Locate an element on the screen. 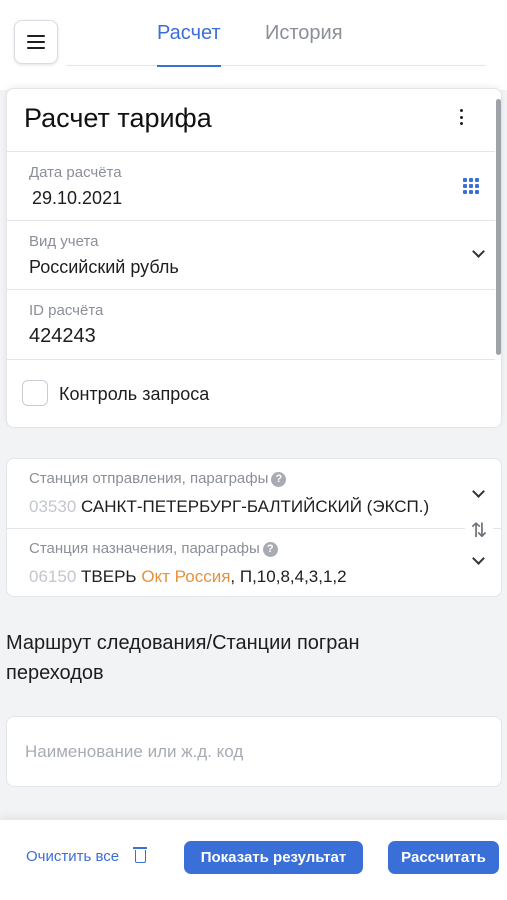 The image size is (507, 900). hamburger-icon is located at coordinates (36, 36).